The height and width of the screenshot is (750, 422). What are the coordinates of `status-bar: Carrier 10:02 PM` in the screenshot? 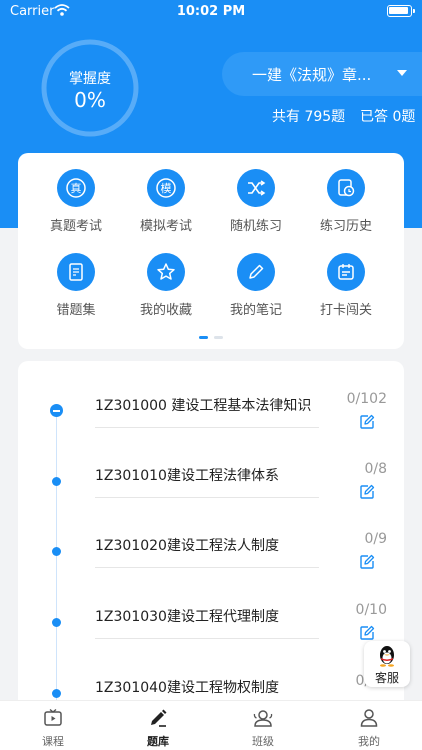 It's located at (211, 12).